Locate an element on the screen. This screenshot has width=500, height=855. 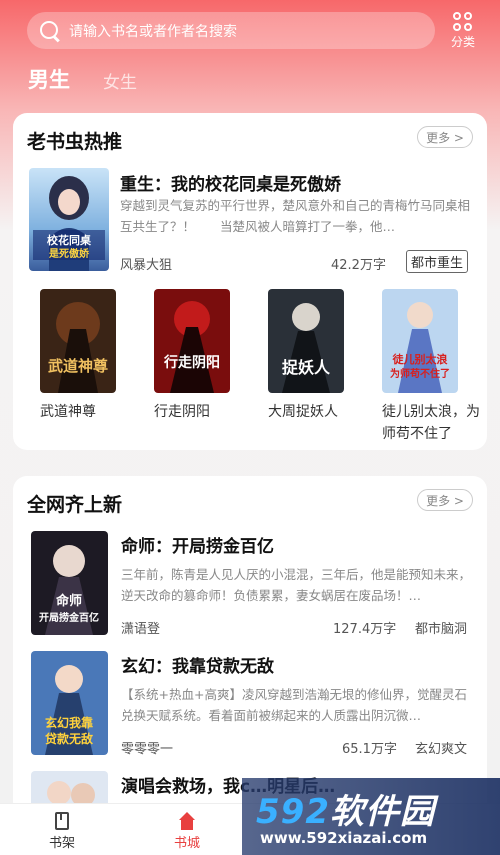
watermark-brand: 592软件园 is located at coordinates (345, 812).